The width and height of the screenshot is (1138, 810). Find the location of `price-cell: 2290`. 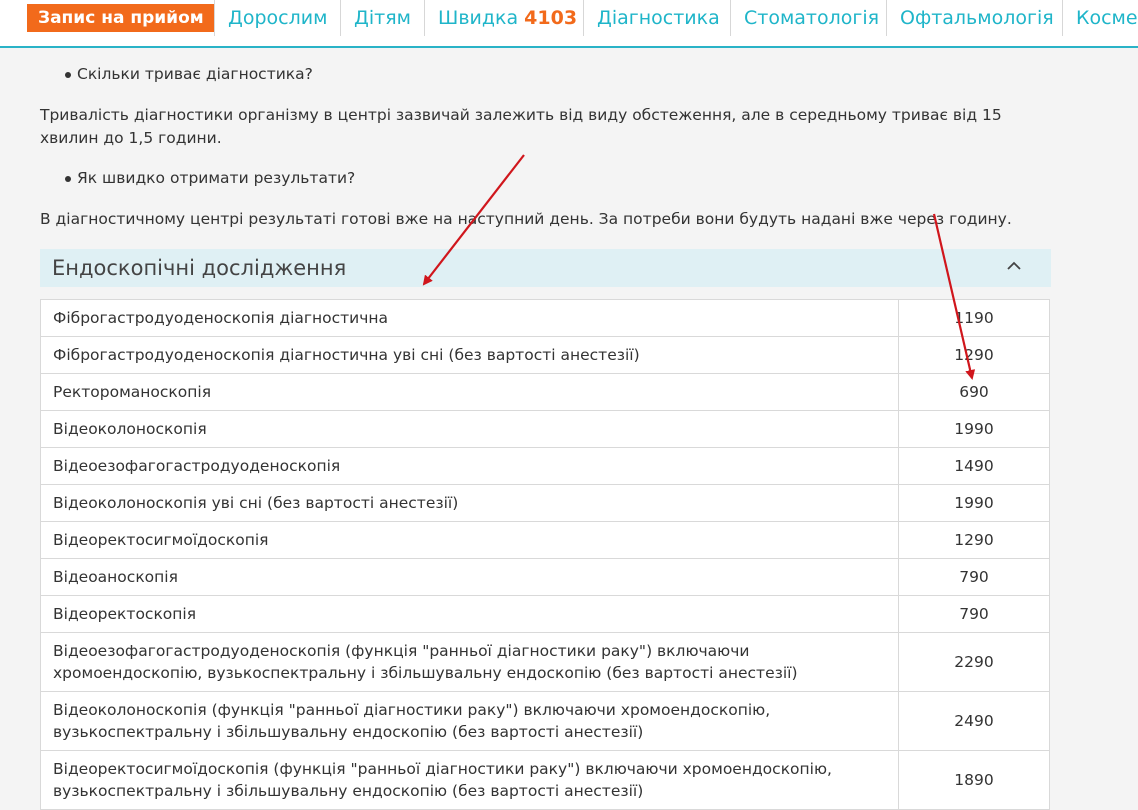

price-cell: 2290 is located at coordinates (974, 662).